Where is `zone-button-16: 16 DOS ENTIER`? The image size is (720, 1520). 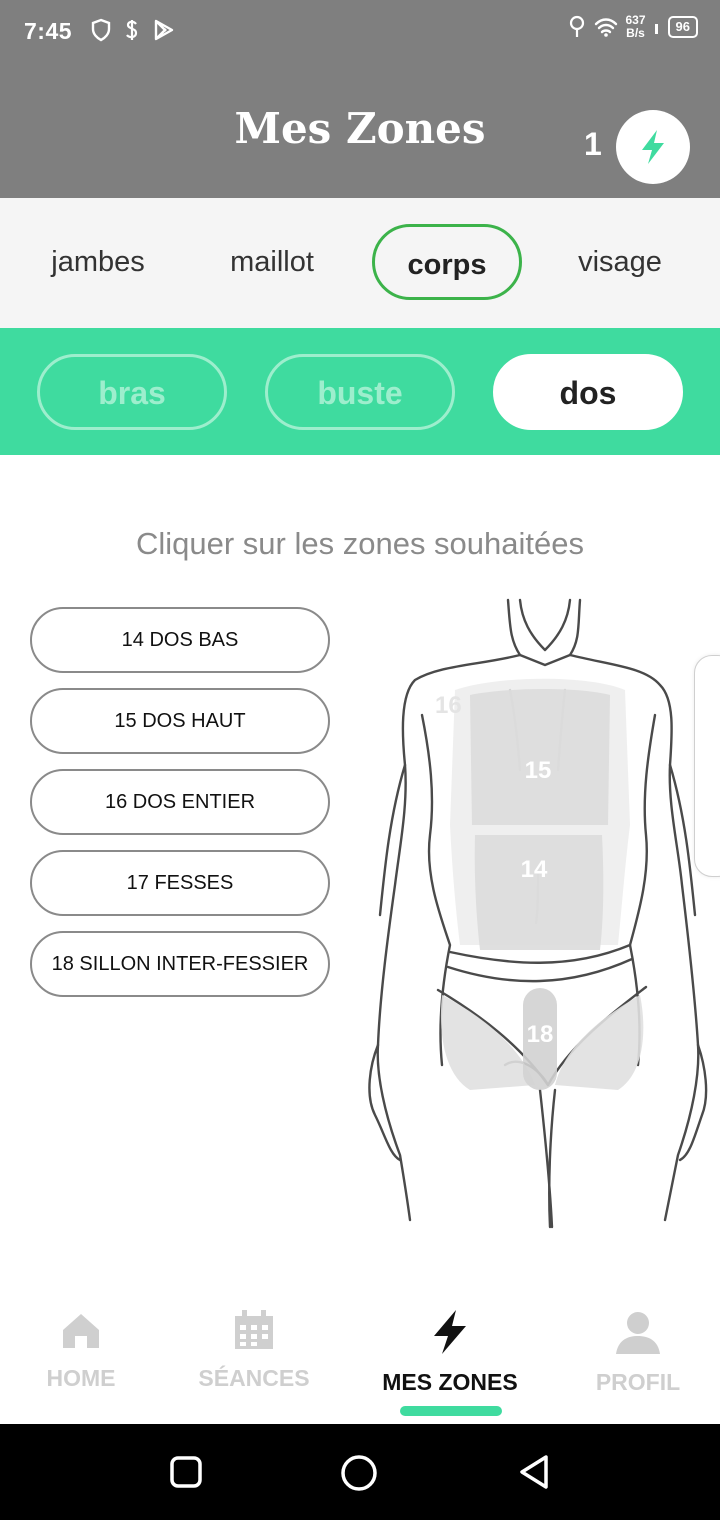
zone-button-16: 16 DOS ENTIER is located at coordinates (180, 802).